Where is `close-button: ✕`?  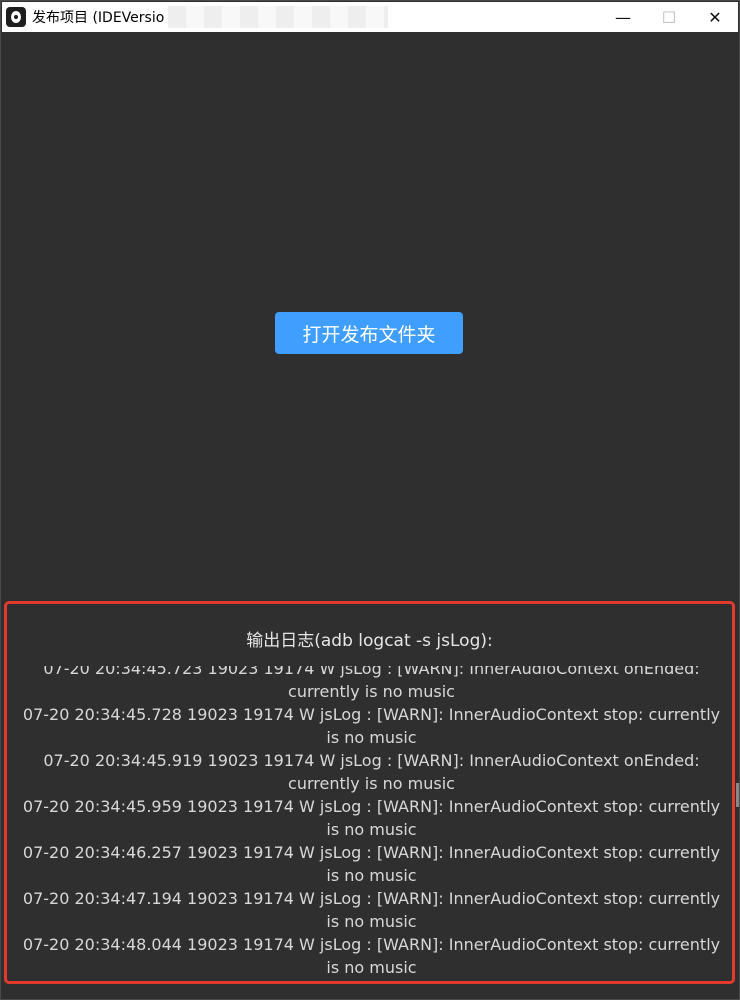 close-button: ✕ is located at coordinates (715, 17).